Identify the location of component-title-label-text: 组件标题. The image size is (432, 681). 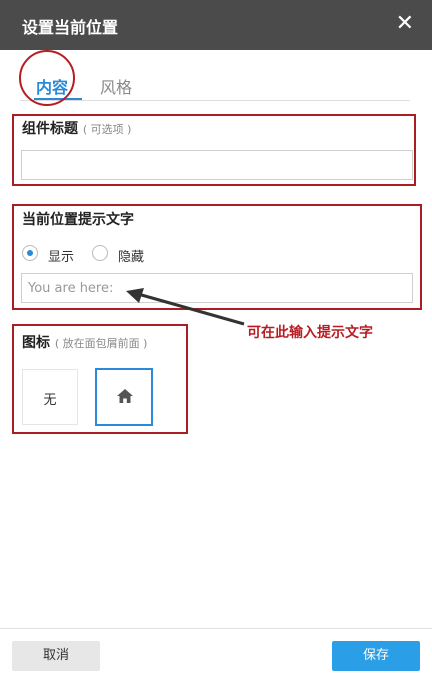
(50, 129).